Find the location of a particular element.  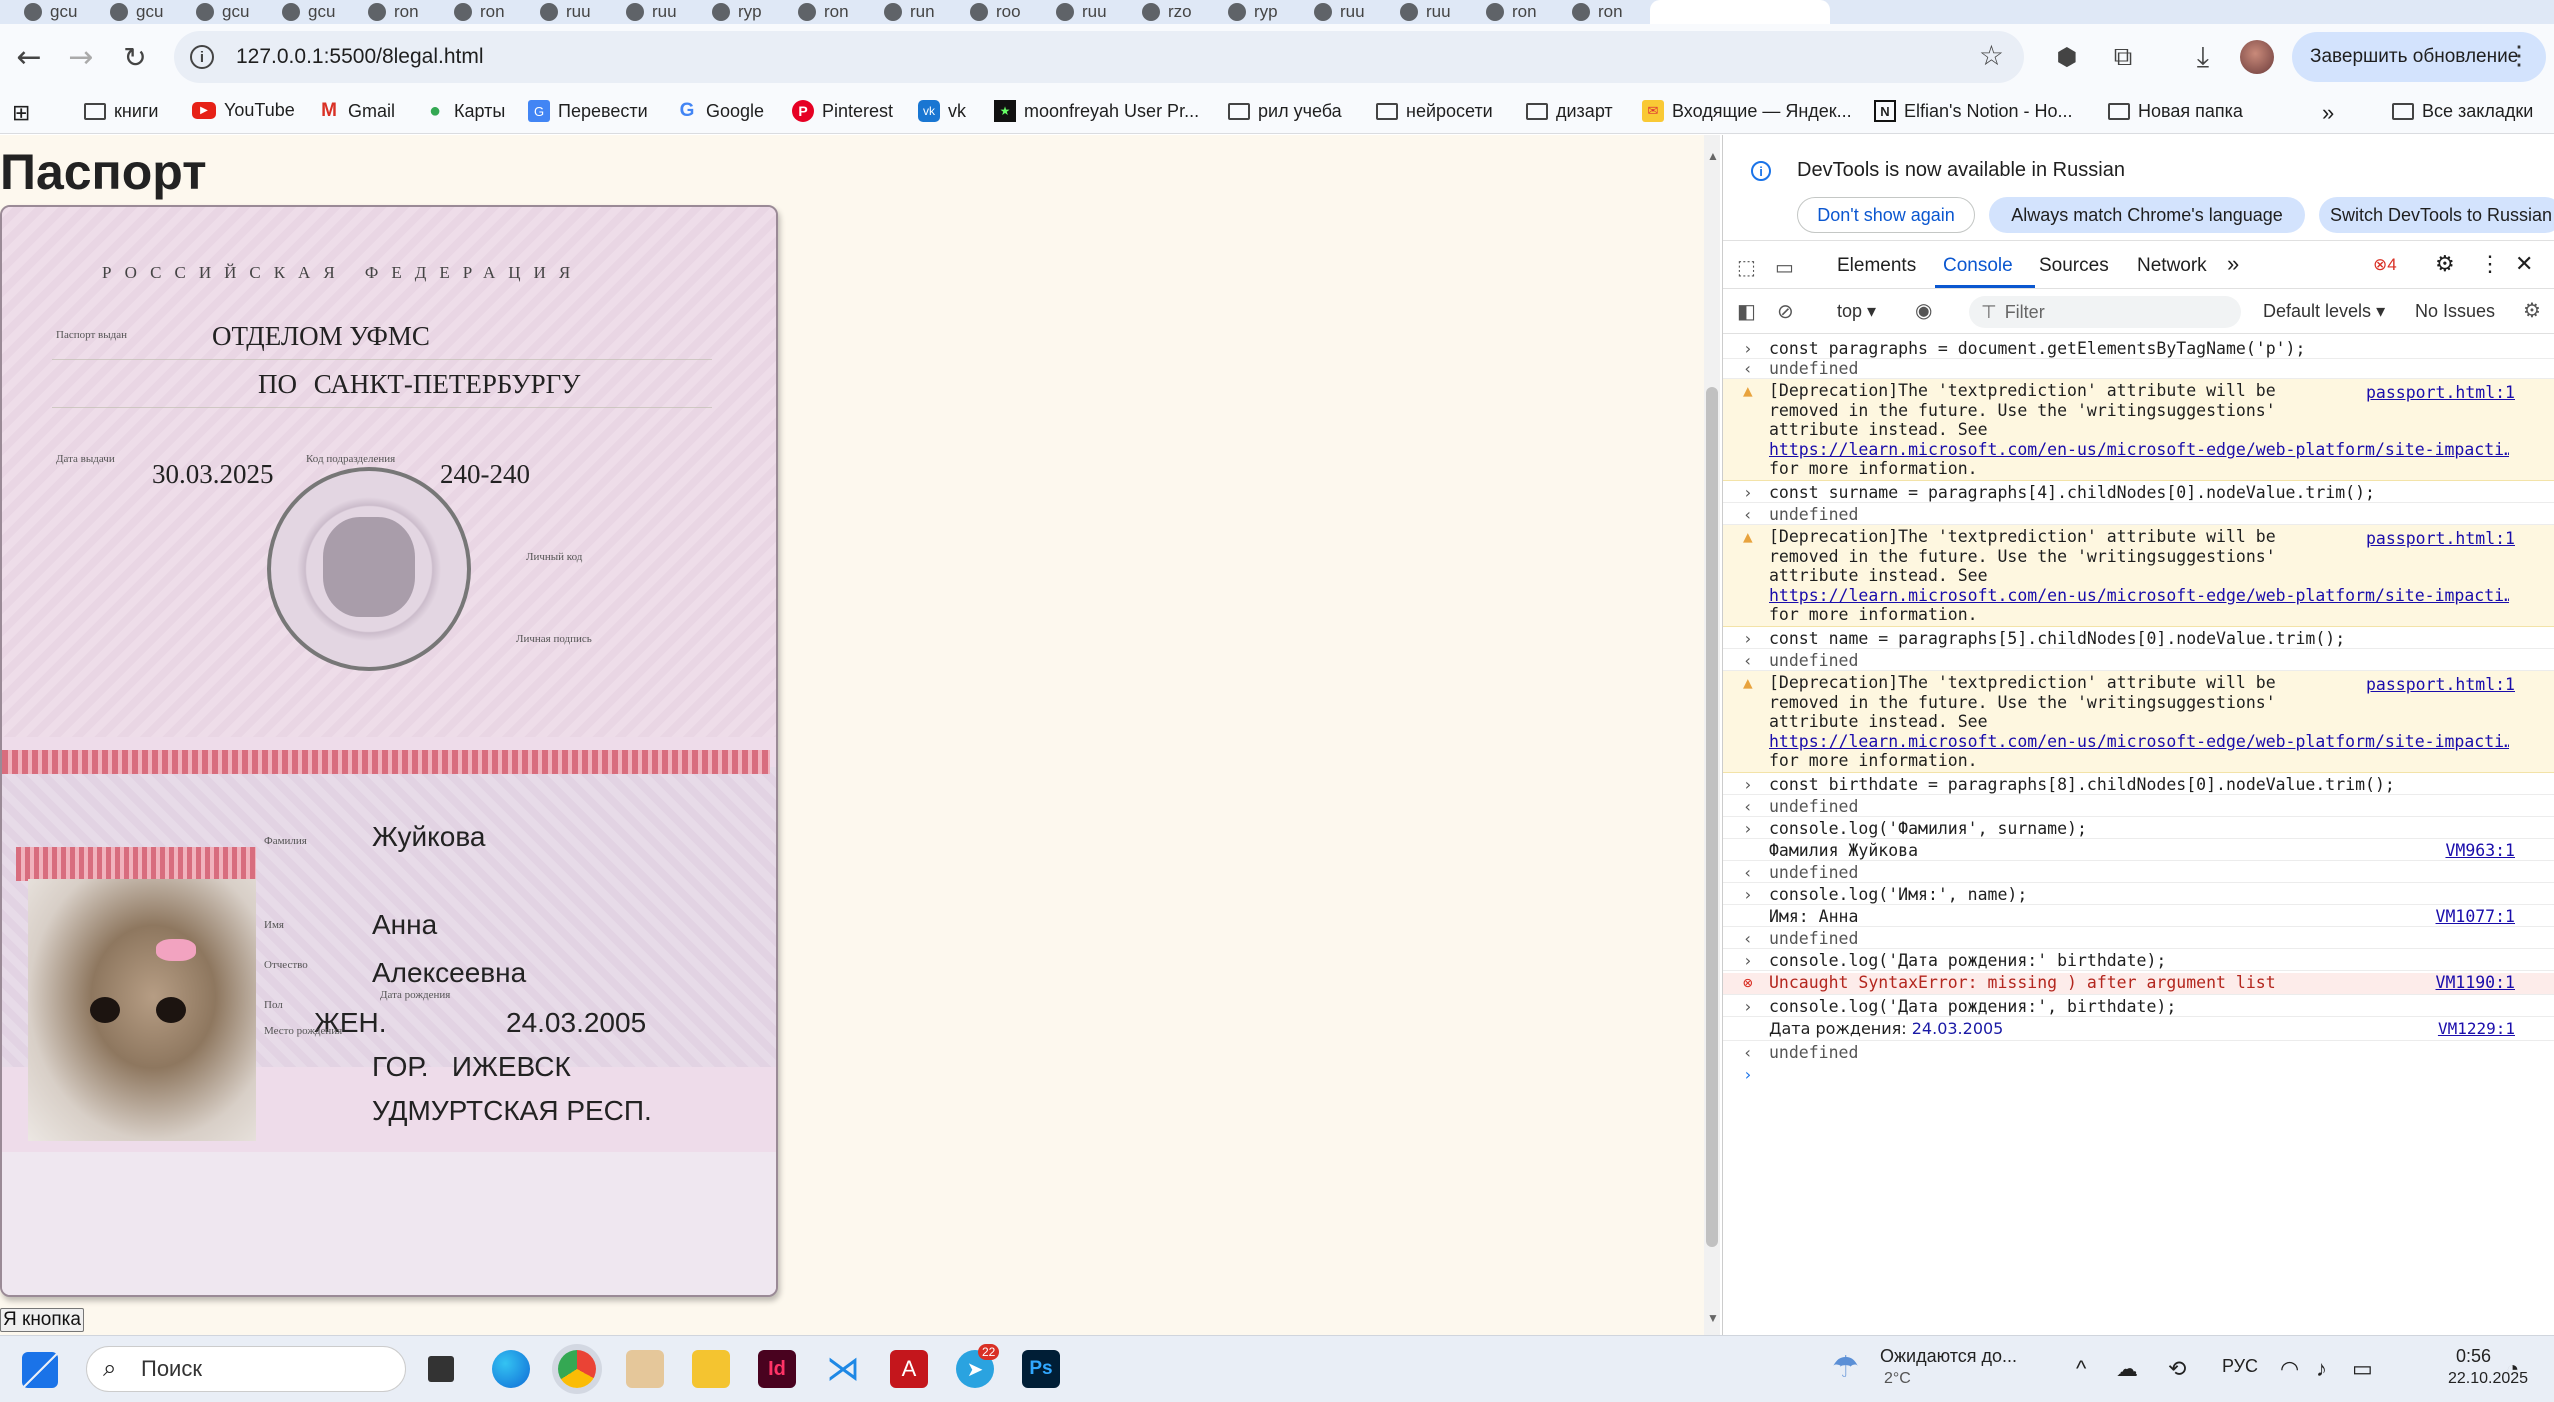

tab-network: Network is located at coordinates (2172, 266).